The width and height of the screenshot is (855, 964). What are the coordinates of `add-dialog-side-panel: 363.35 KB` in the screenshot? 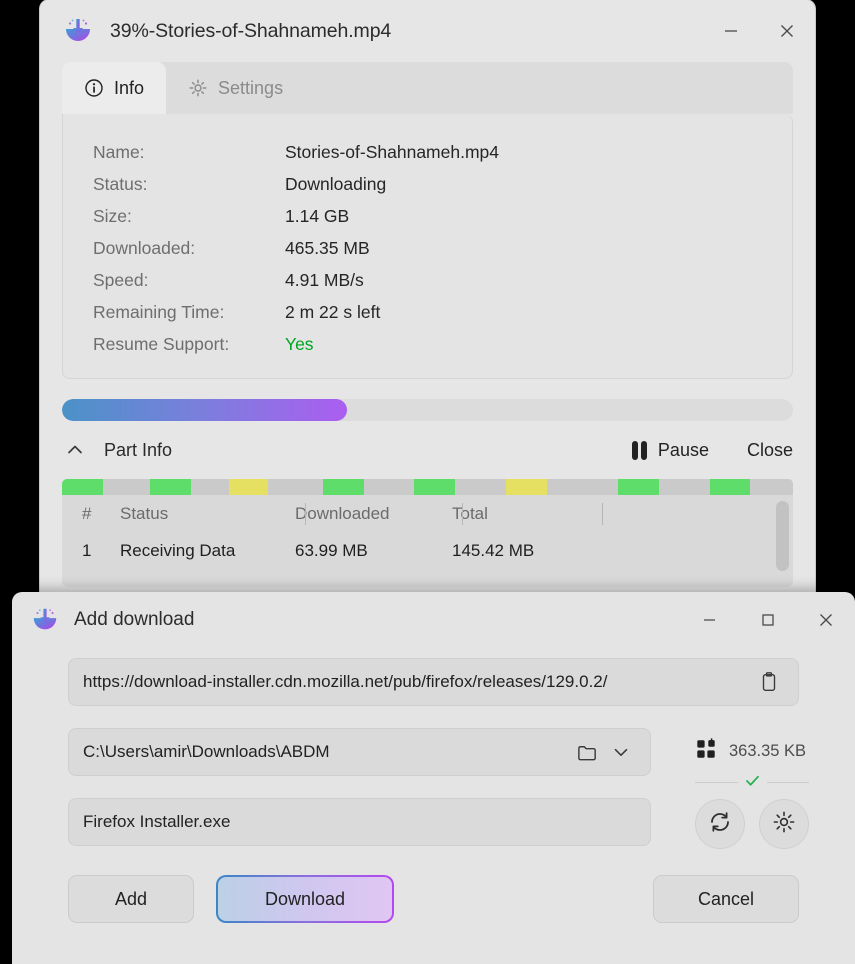 It's located at (730, 788).